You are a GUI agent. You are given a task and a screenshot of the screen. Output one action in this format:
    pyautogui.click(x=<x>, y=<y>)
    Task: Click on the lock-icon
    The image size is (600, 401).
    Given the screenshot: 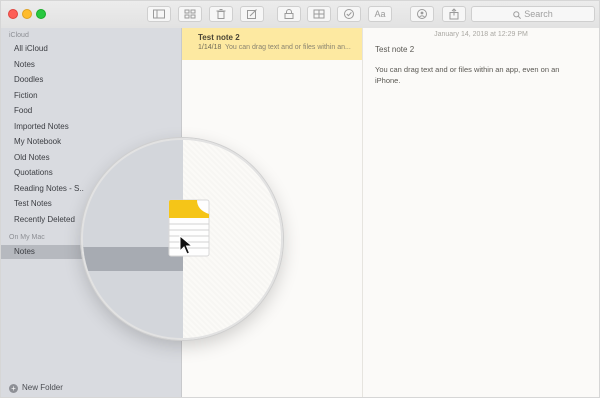 What is the action you would take?
    pyautogui.click(x=289, y=14)
    